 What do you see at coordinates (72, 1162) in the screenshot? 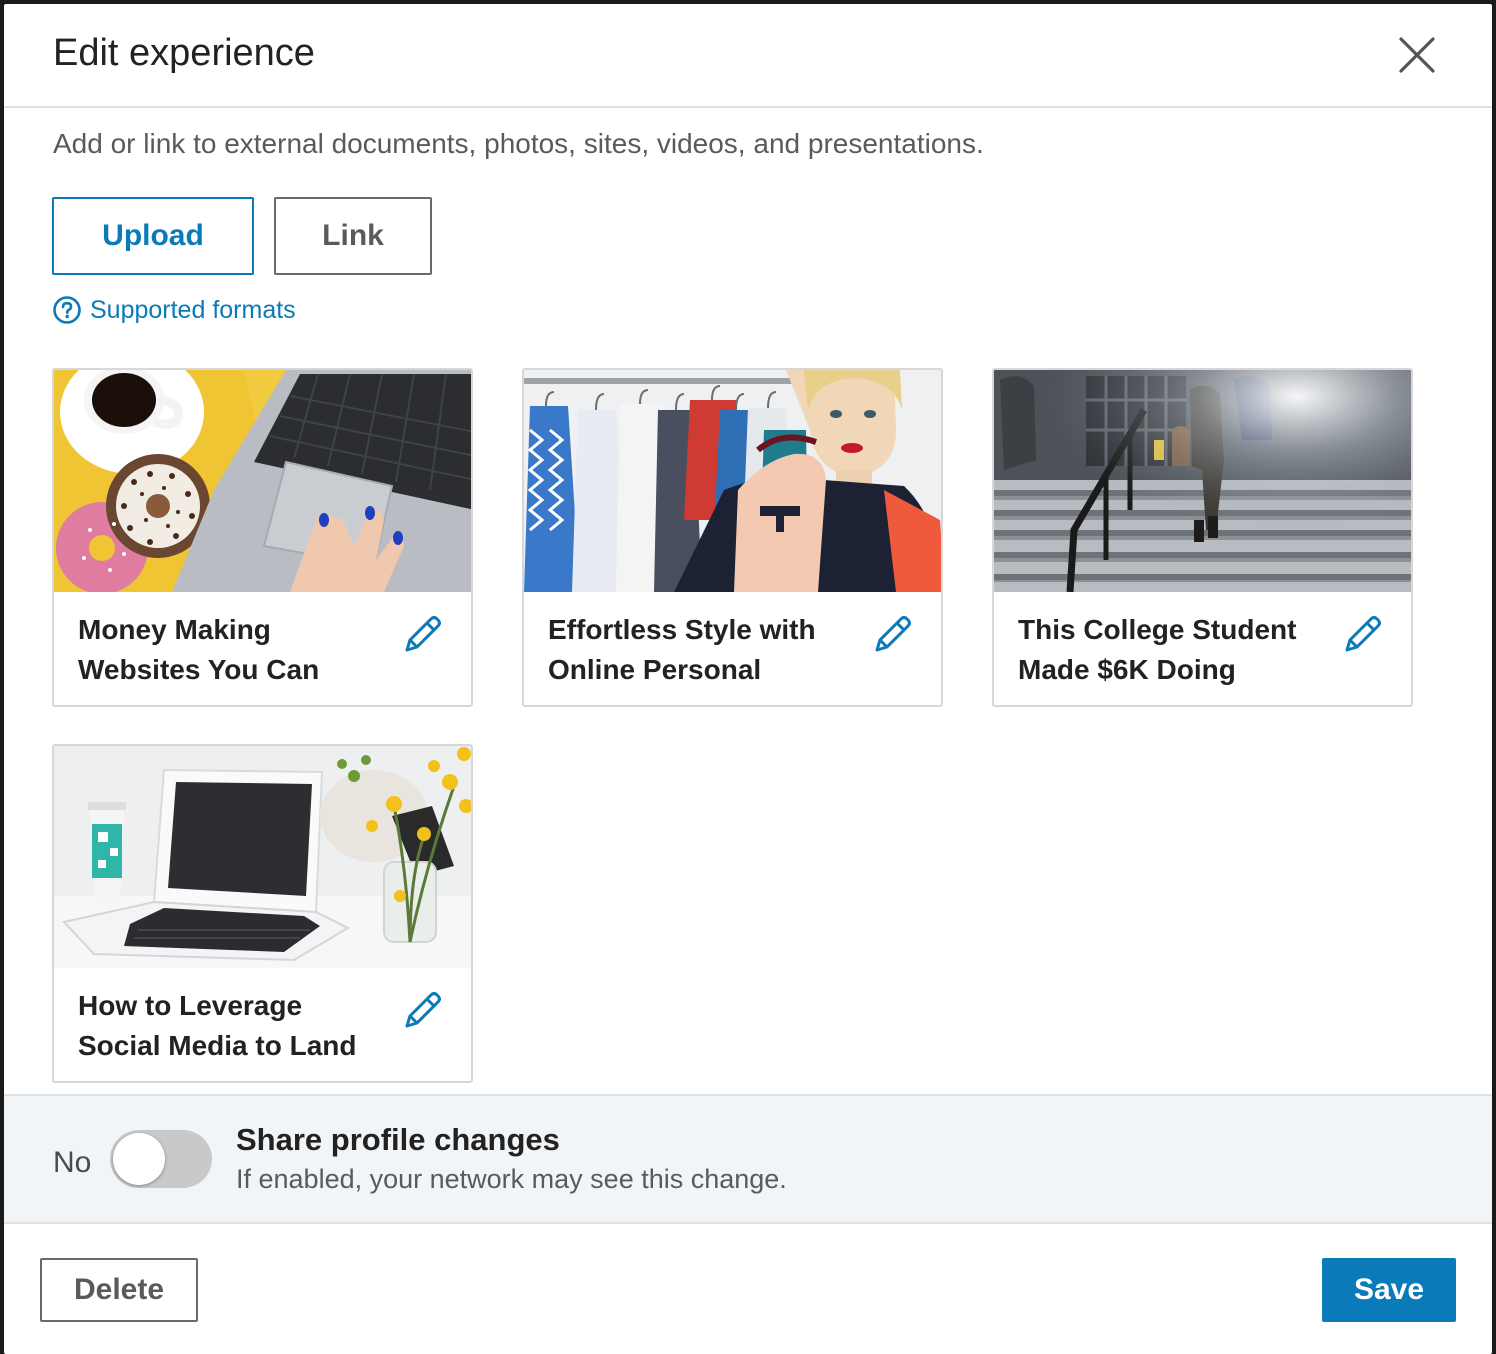
I see `toggle-state-label: No` at bounding box center [72, 1162].